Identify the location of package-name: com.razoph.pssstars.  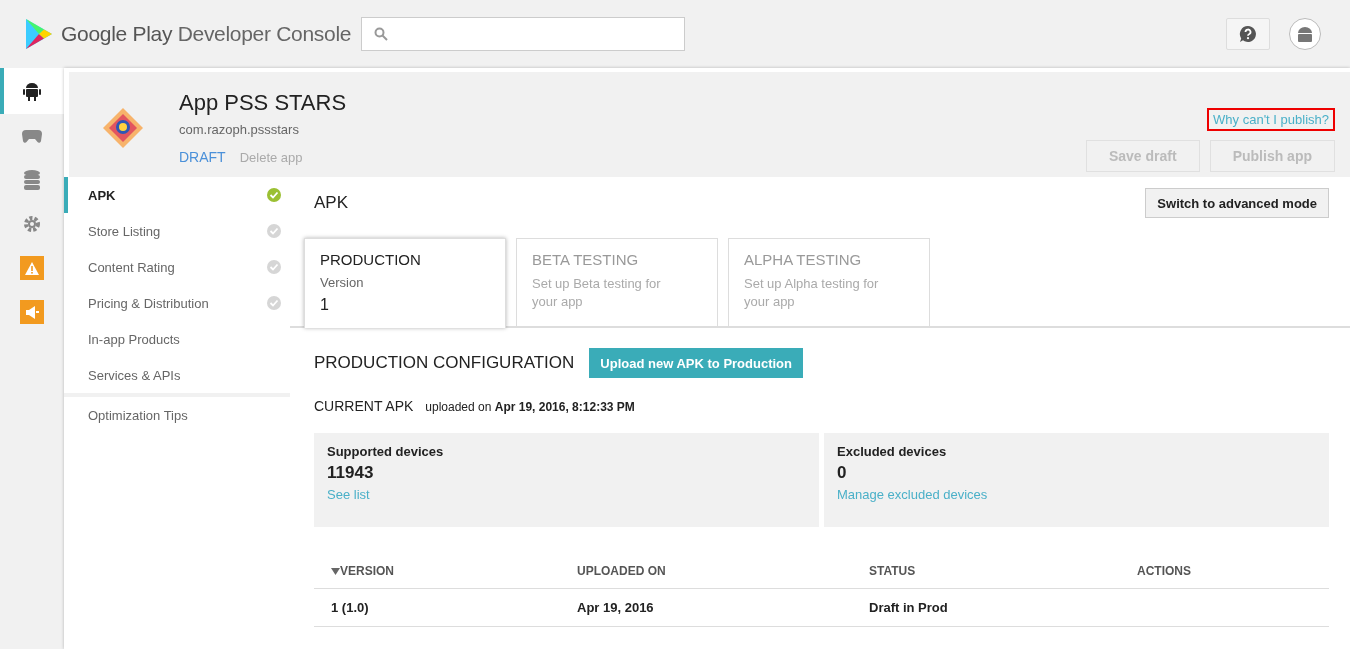
(239, 129).